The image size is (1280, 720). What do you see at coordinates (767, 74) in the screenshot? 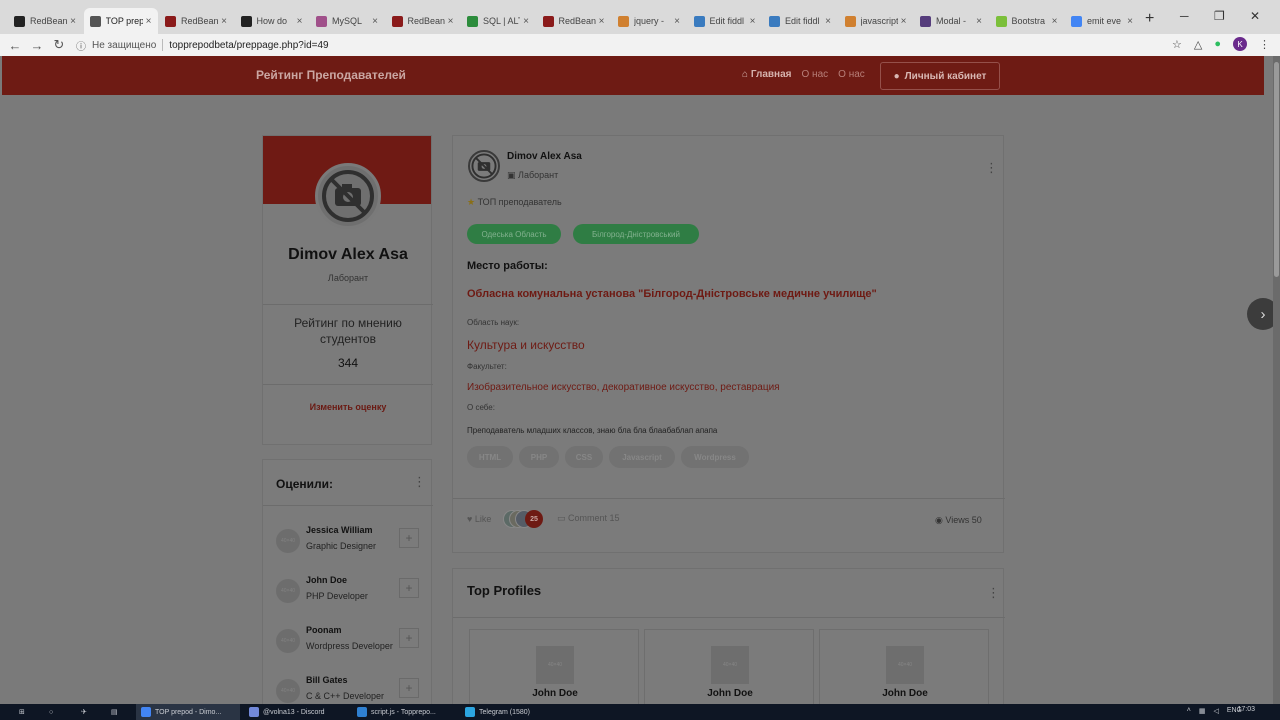
I see `nav-home: ⌂ Главная` at bounding box center [767, 74].